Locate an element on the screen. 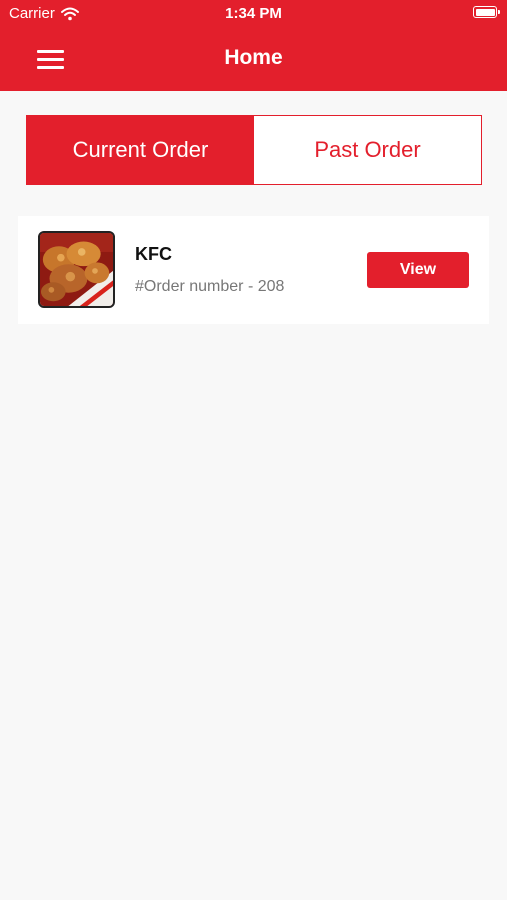 The image size is (507, 900). food-image is located at coordinates (76, 269).